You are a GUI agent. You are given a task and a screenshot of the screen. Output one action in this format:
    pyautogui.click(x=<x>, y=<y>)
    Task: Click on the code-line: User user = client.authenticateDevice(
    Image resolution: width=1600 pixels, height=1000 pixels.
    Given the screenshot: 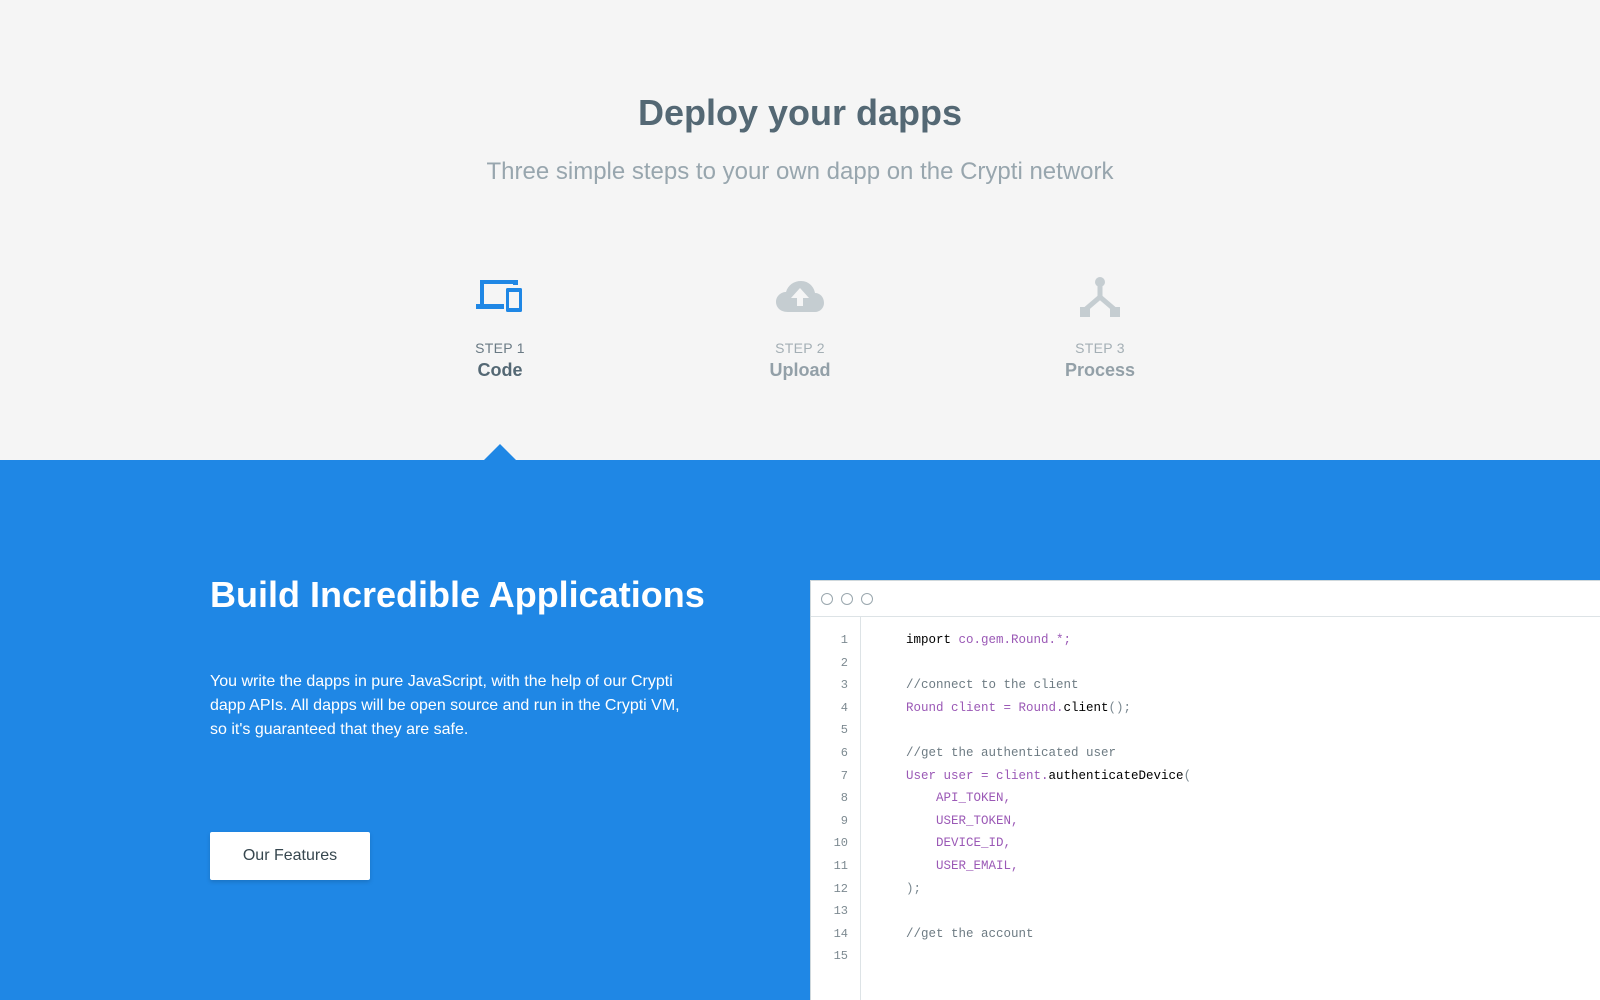 What is the action you would take?
    pyautogui.click(x=1048, y=776)
    